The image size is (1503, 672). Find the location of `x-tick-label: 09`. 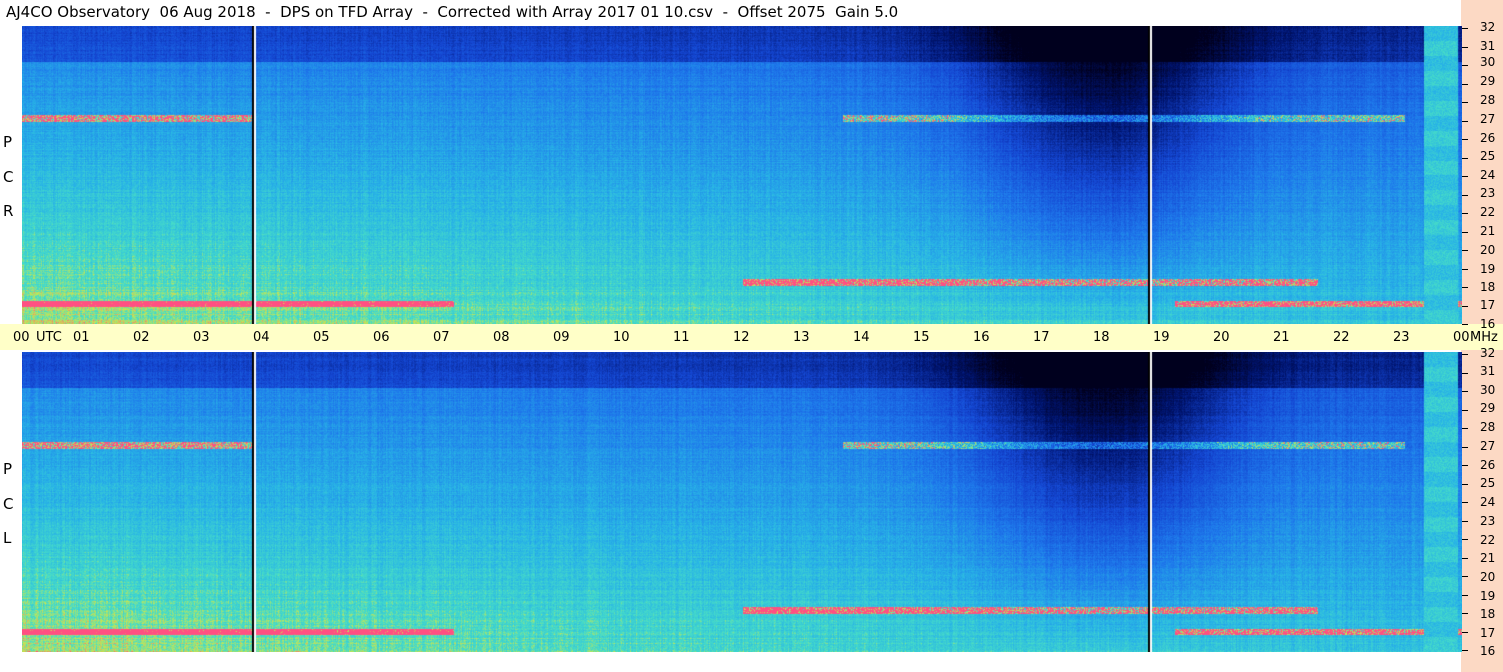

x-tick-label: 09 is located at coordinates (561, 337).